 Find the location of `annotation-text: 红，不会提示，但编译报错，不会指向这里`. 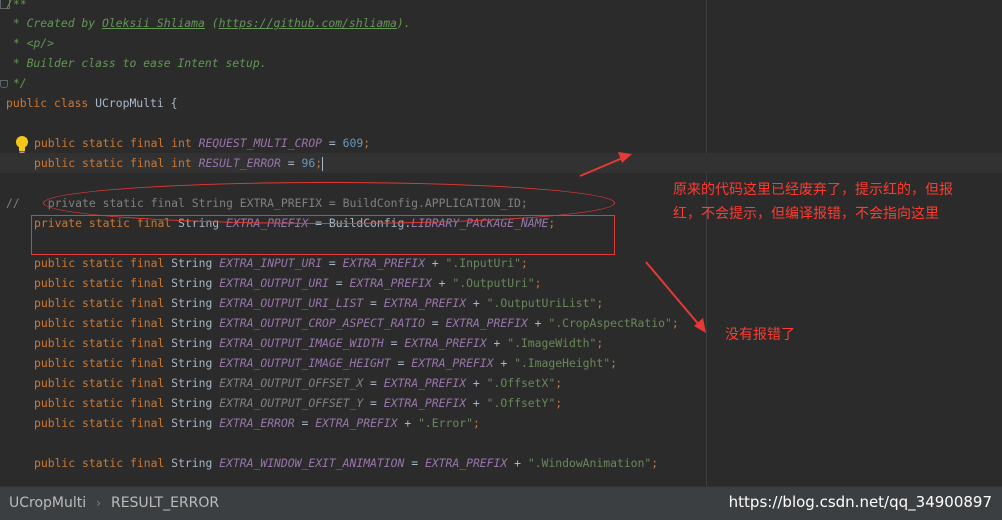

annotation-text: 红，不会提示，但编译报错，不会指向这里 is located at coordinates (806, 214).